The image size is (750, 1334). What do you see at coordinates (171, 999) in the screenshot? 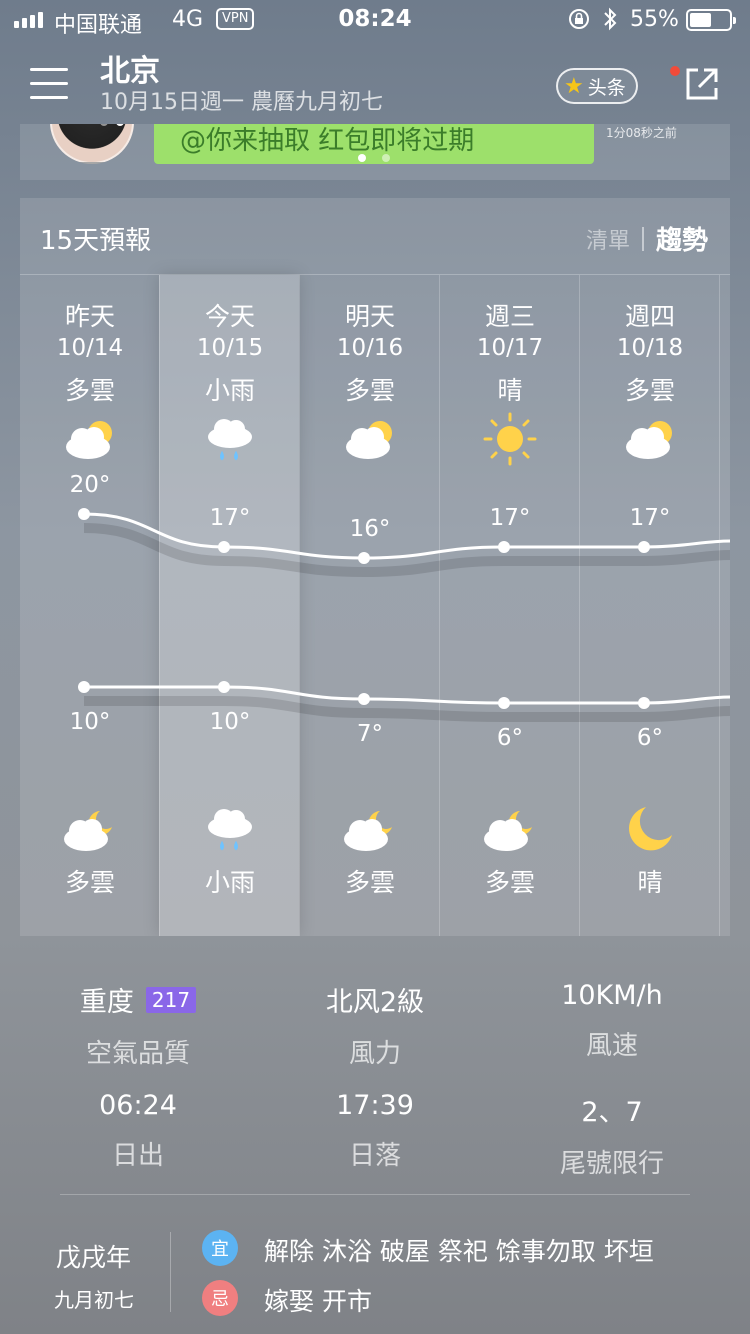
I see `aqi-badge: 217` at bounding box center [171, 999].